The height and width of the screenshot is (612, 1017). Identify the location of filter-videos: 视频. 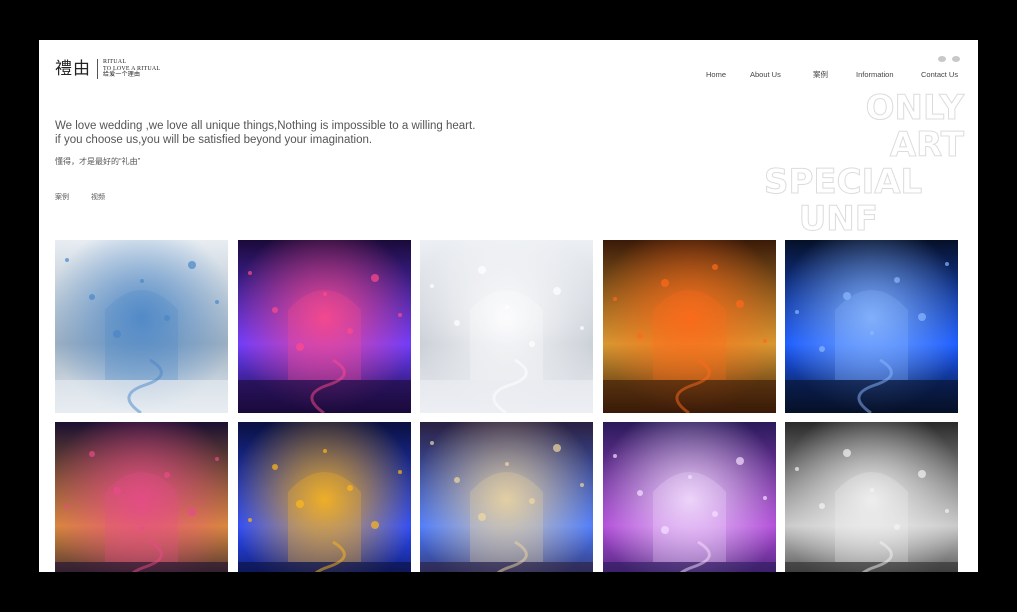
(98, 197).